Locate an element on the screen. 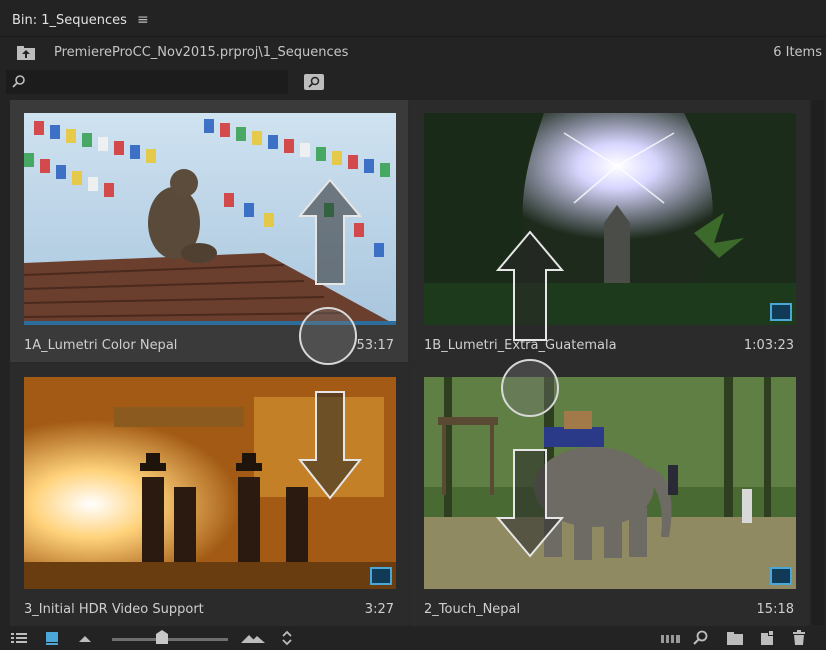 This screenshot has width=826, height=650. bin-path: PremiereProCC_Nov2015.prproj\1_Sequences is located at coordinates (201, 52).